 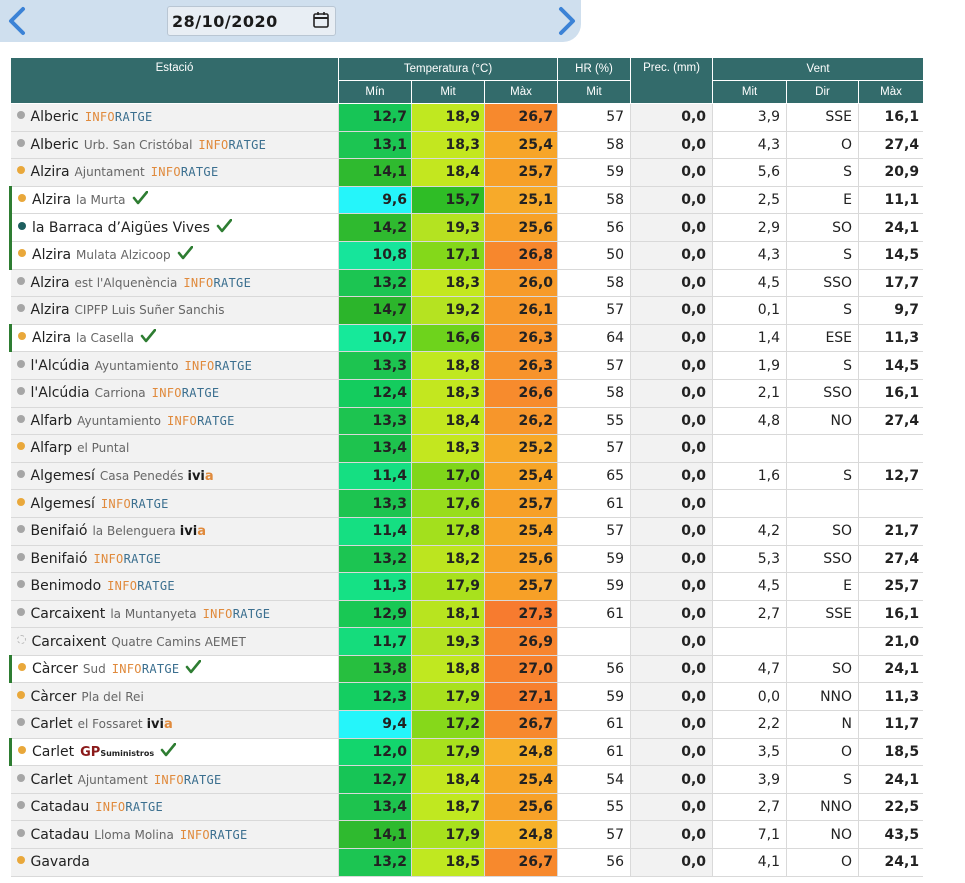 I want to click on station-name: Gavarda, so click(x=60, y=862).